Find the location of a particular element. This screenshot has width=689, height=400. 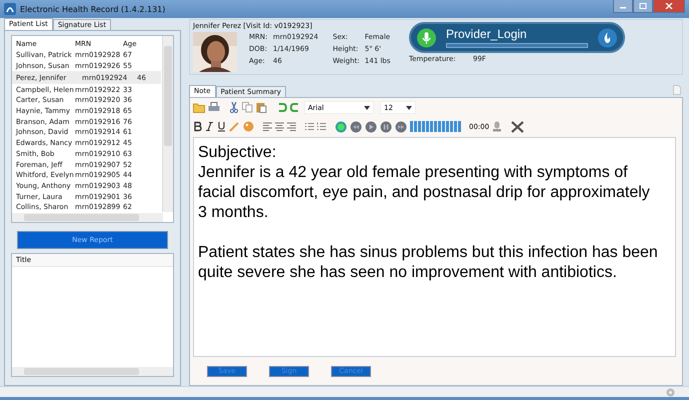

note-text: Patient states she has sinus problems but this infection has been is located at coordinates (428, 253).